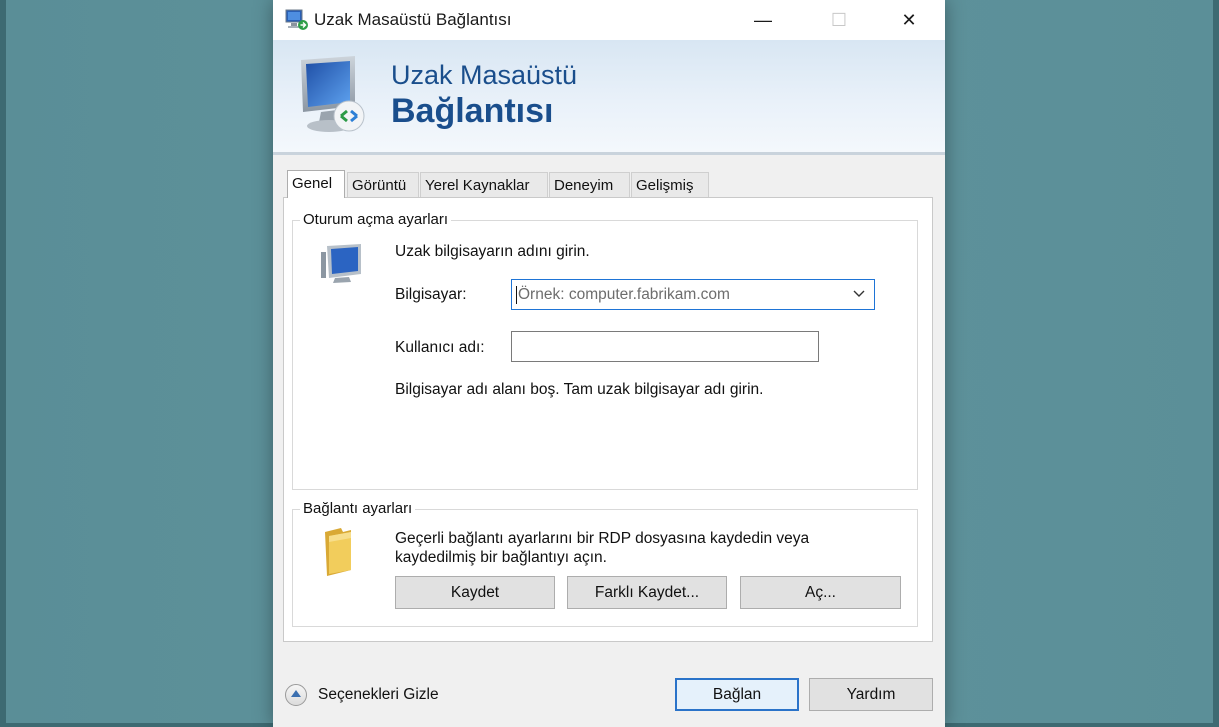 The height and width of the screenshot is (727, 1219). What do you see at coordinates (431, 294) in the screenshot?
I see `computer-label: Bilgisayar:` at bounding box center [431, 294].